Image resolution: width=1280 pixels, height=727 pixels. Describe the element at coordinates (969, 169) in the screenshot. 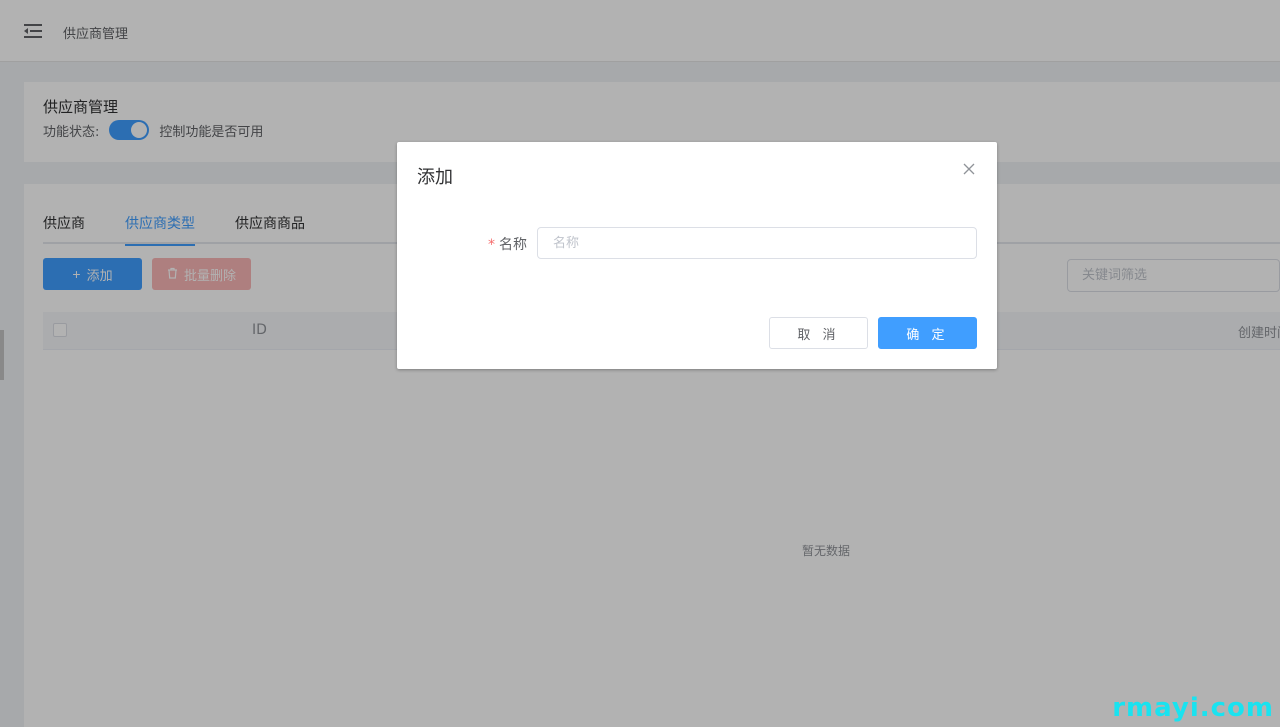

I see `close-icon` at that location.